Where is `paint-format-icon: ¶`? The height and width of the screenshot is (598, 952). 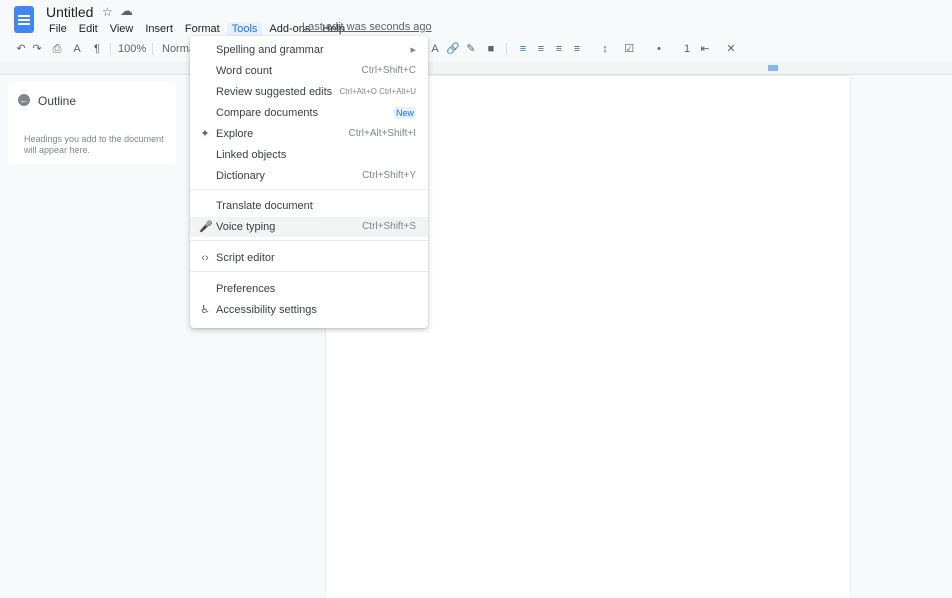 paint-format-icon: ¶ is located at coordinates (97, 49).